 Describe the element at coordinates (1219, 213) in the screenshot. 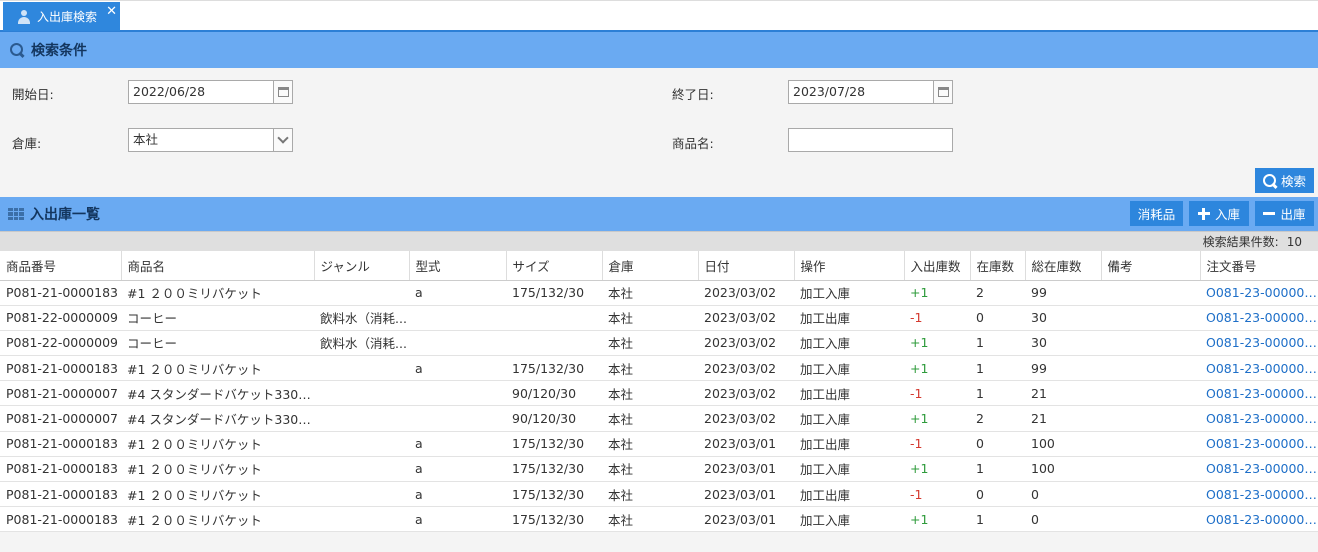

I see `stock-in-button: 入庫` at that location.